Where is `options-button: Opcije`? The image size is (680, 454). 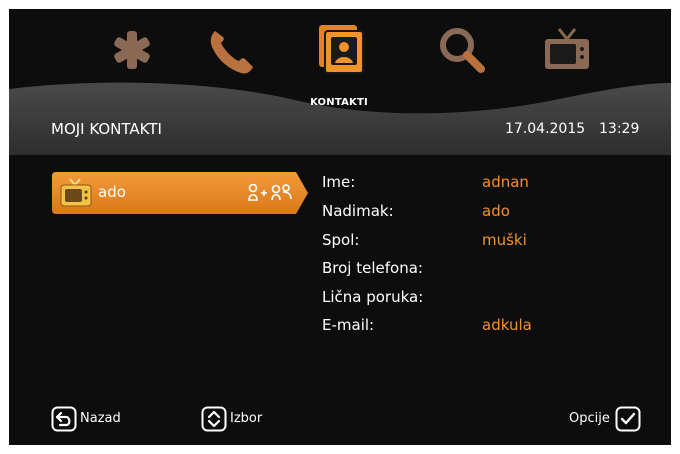 options-button: Opcije is located at coordinates (609, 420).